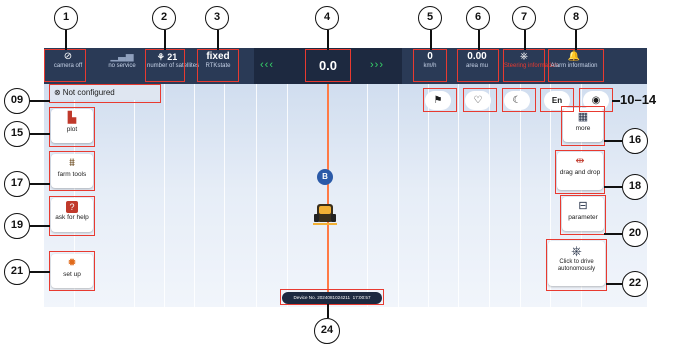 This screenshot has width=689, height=347. I want to click on callout-5: 5, so click(430, 18).